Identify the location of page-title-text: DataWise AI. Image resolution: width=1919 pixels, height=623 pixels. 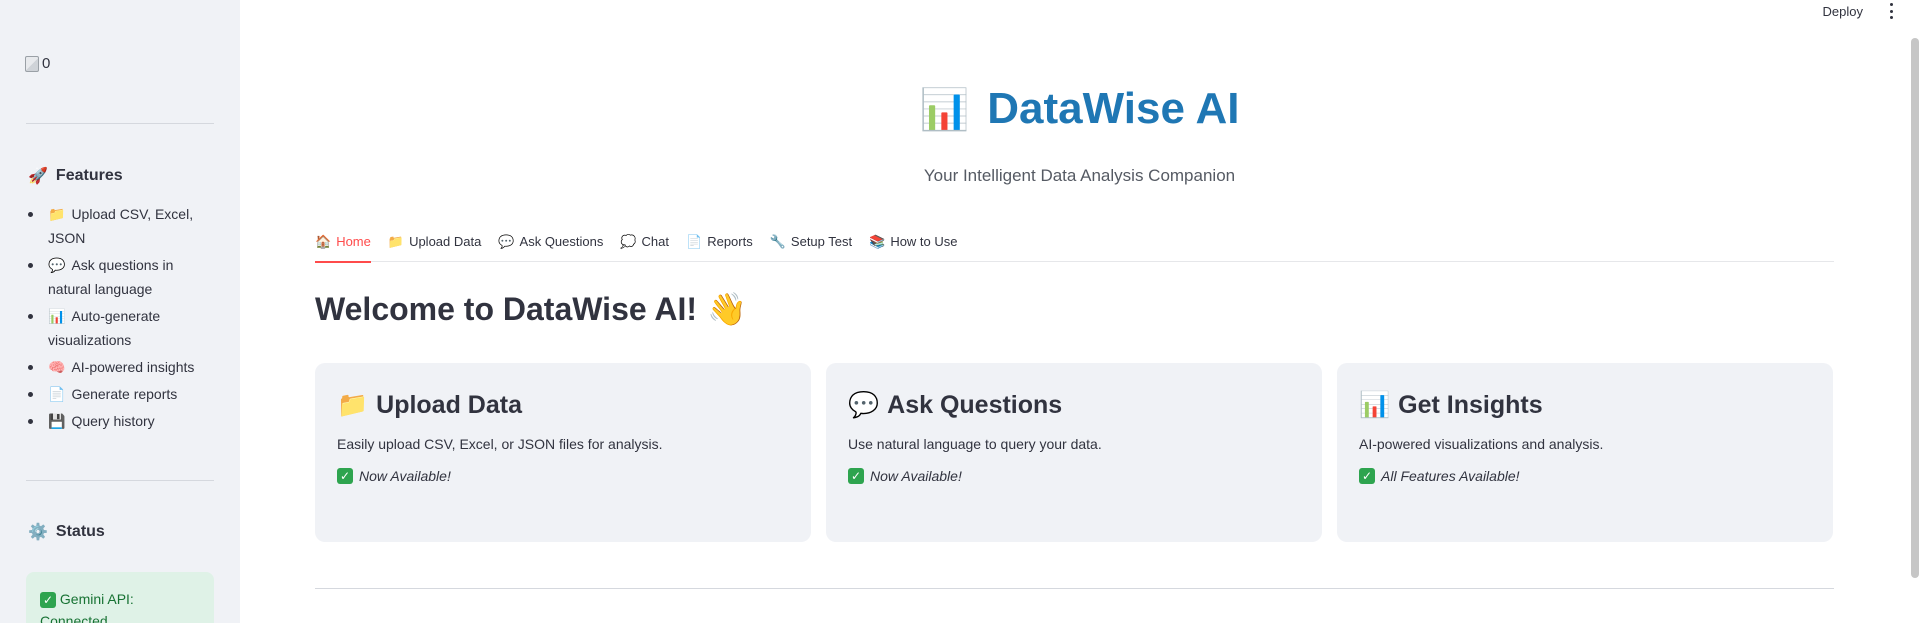
(1113, 108).